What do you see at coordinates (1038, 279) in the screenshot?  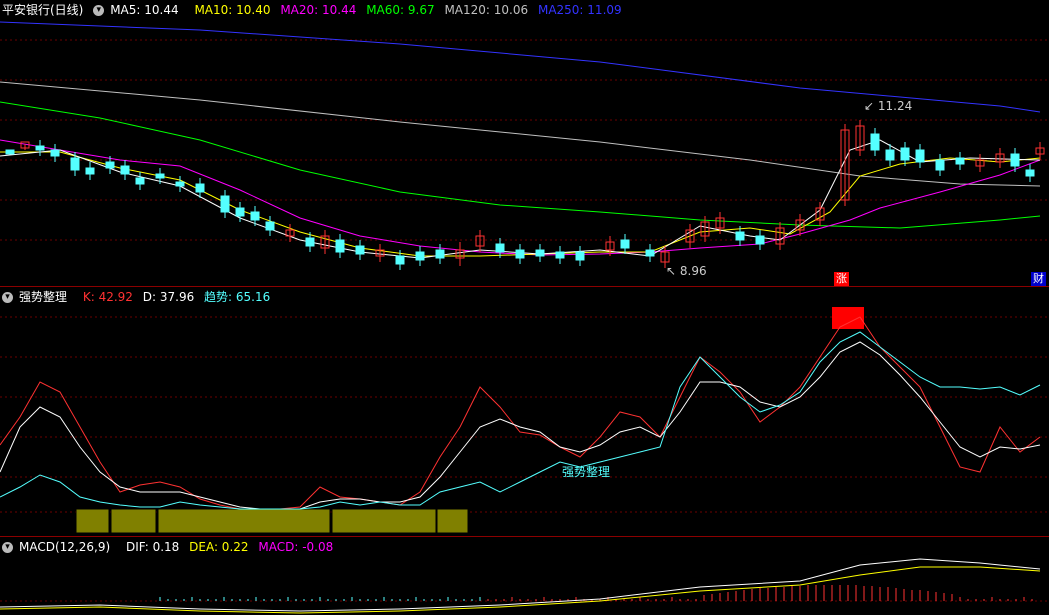 I see `finance-event-marker: 财` at bounding box center [1038, 279].